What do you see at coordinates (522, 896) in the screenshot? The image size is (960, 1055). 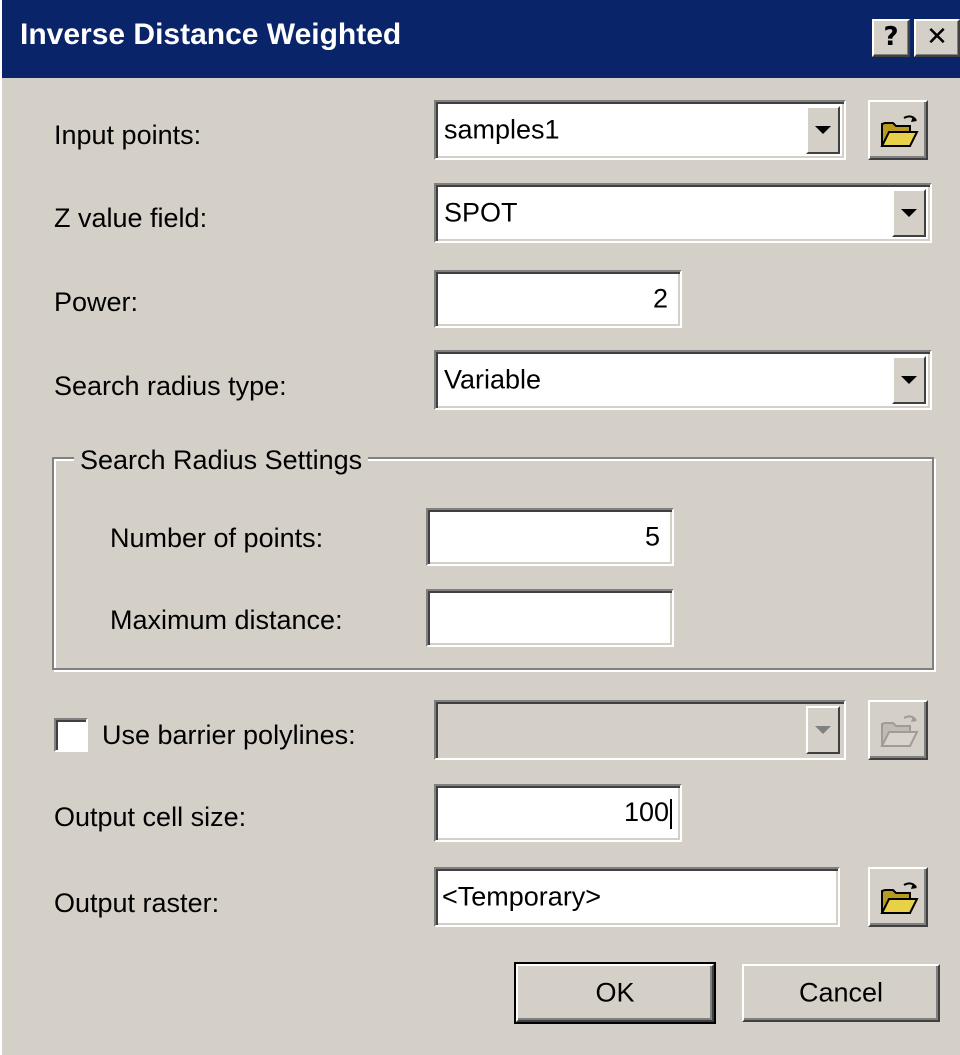 I see `output-raster-value: <Temporary>` at bounding box center [522, 896].